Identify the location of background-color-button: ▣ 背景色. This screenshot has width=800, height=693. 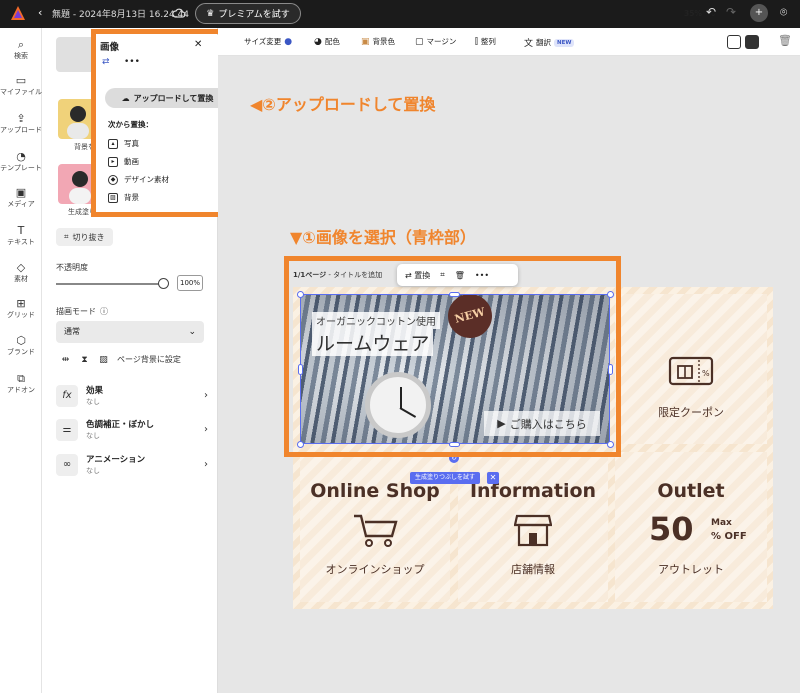
(378, 41).